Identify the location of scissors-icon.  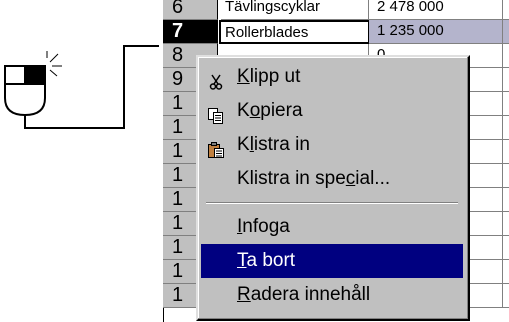
(216, 79).